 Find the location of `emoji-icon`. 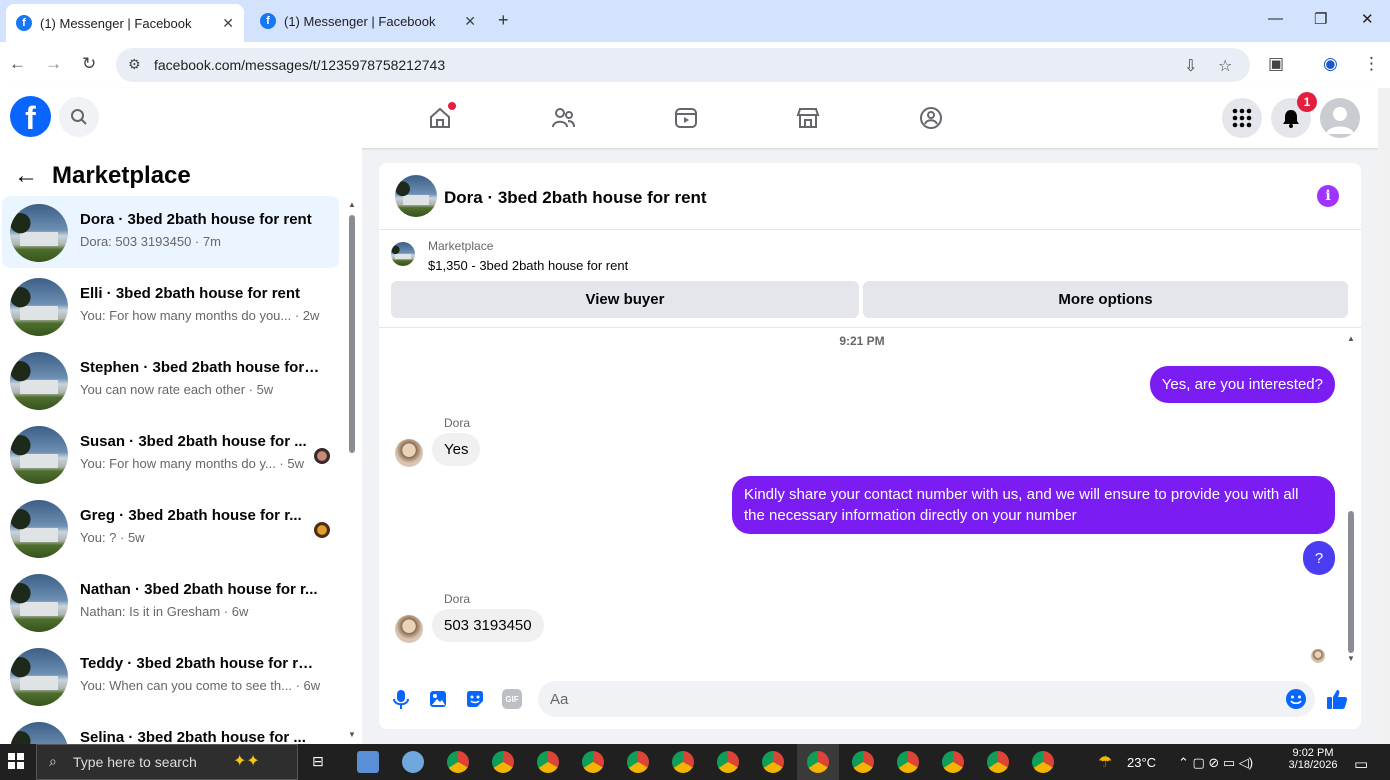

emoji-icon is located at coordinates (1296, 699).